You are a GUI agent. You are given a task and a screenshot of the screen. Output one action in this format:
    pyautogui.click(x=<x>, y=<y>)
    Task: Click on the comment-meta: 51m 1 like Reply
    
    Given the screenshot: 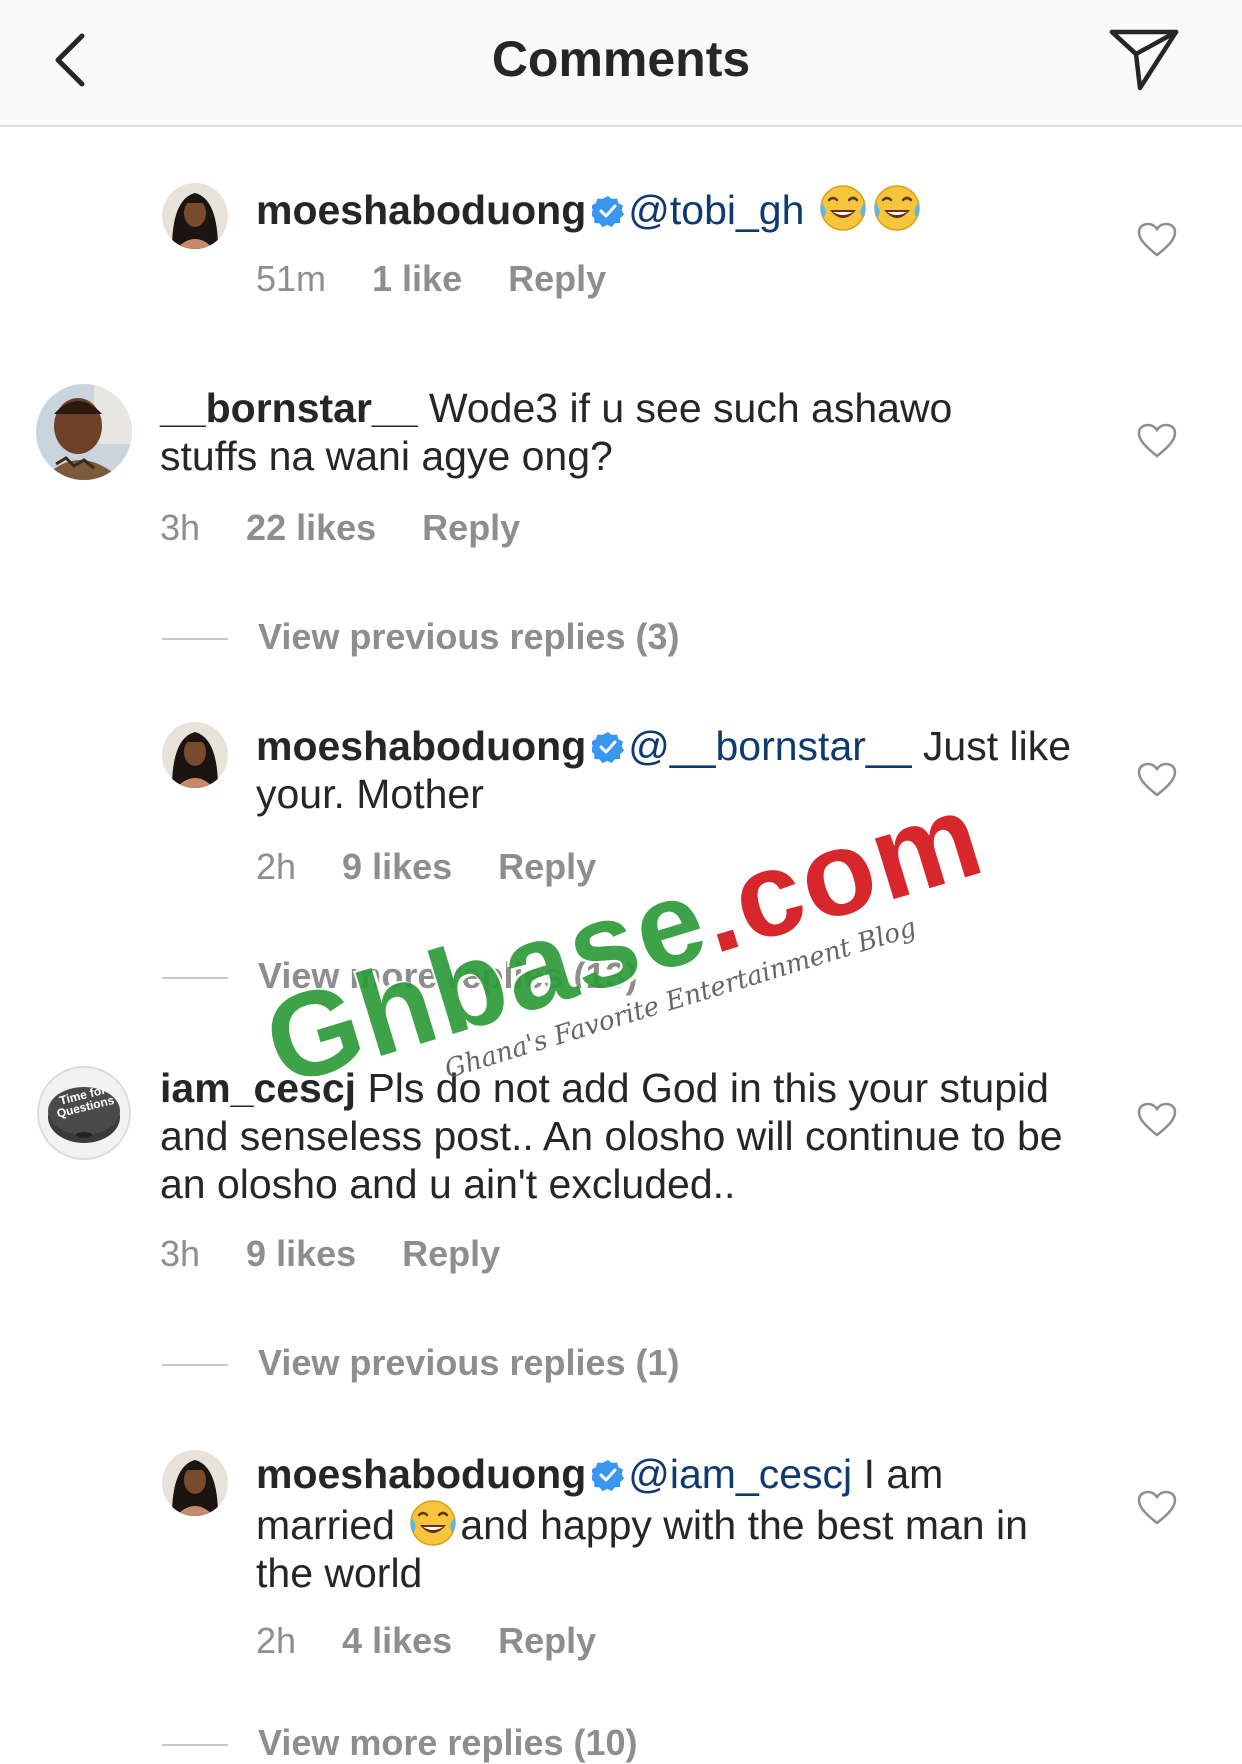 What is the action you would take?
    pyautogui.click(x=454, y=279)
    